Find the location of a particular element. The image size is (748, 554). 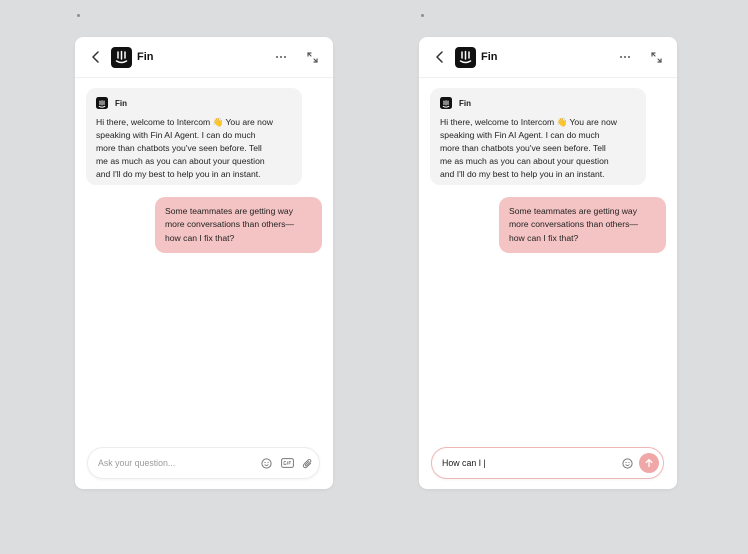

gif-icon is located at coordinates (287, 463).